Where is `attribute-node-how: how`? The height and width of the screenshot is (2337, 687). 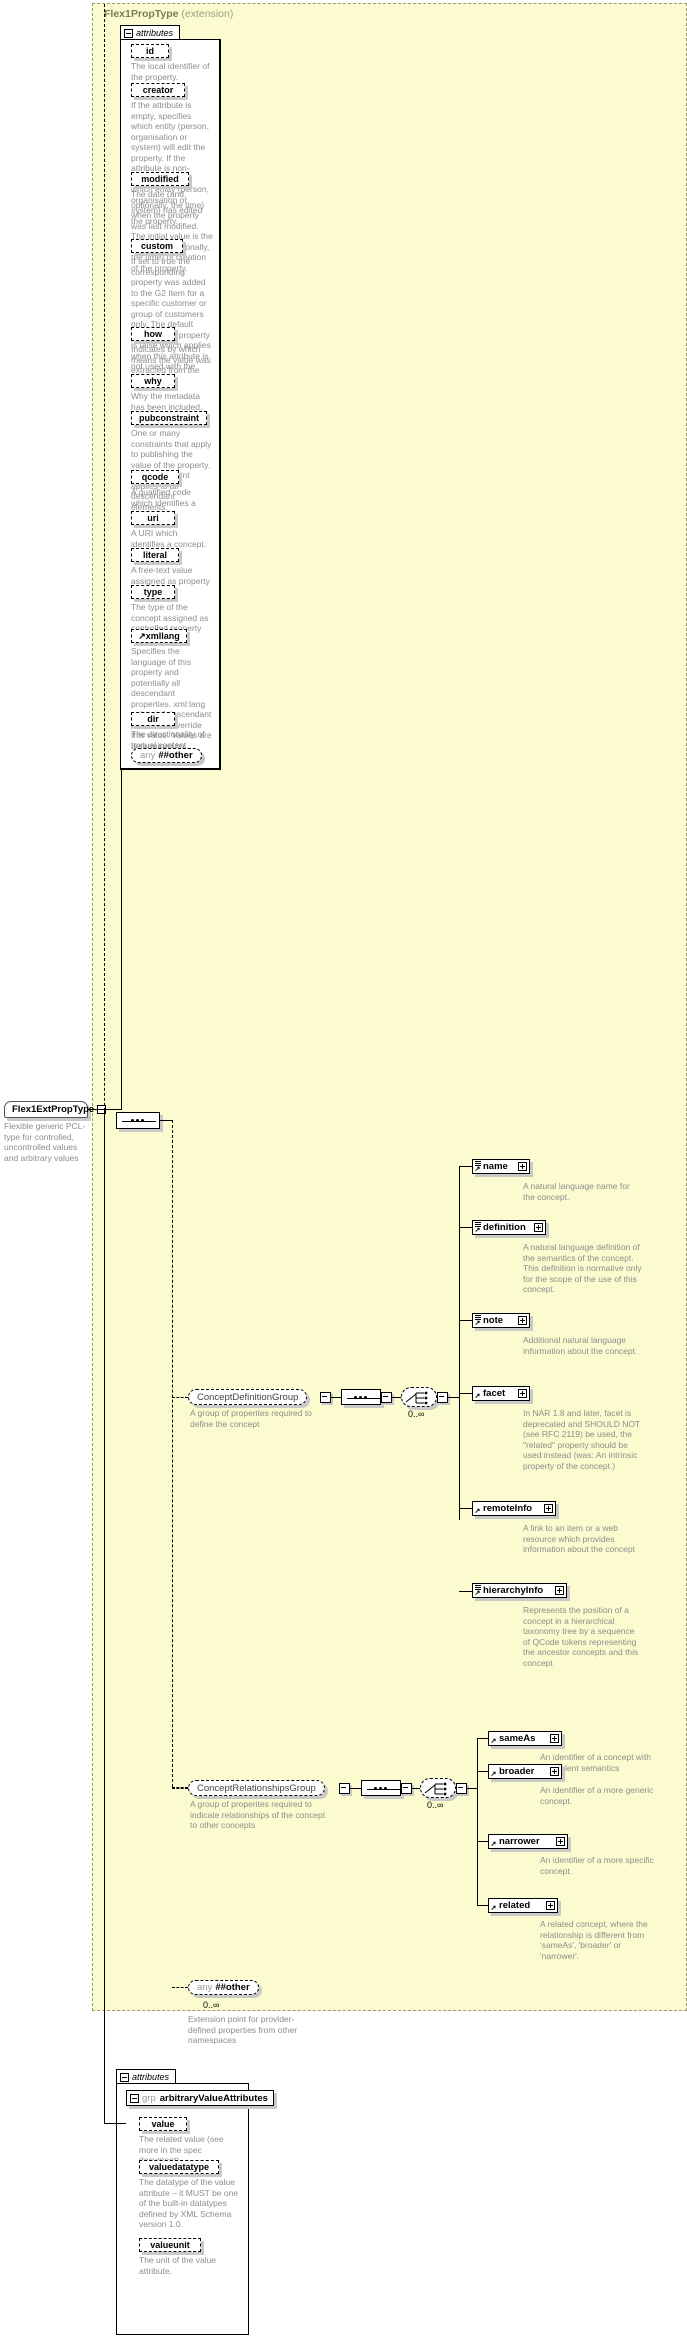
attribute-node-how: how is located at coordinates (153, 334).